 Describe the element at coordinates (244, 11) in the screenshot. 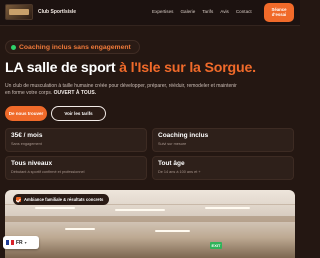

I see `nav-item-contact: Contact` at that location.